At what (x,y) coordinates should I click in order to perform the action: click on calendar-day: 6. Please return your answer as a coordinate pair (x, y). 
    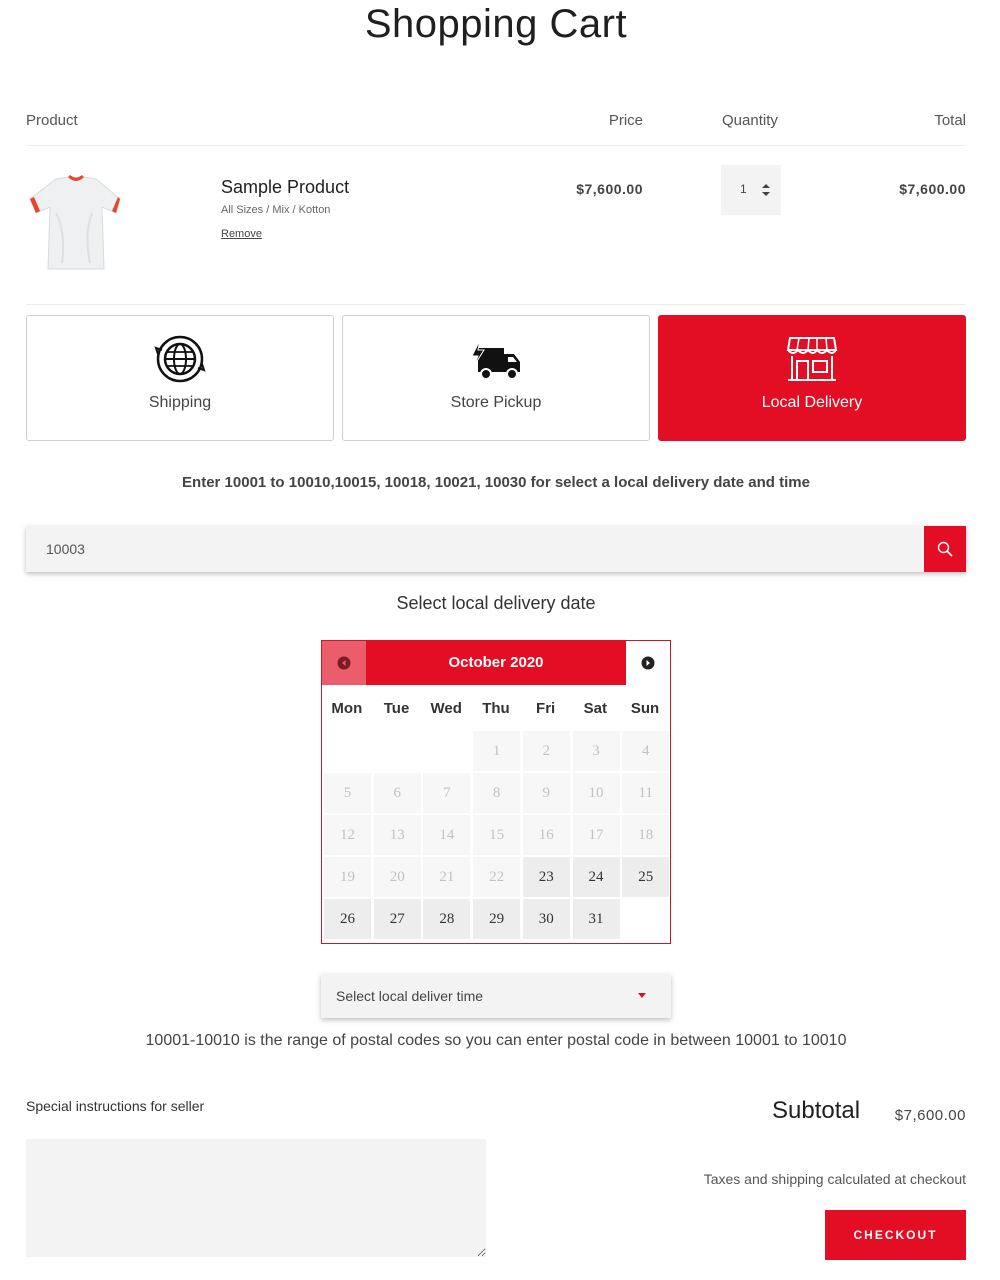
    Looking at the image, I should click on (397, 793).